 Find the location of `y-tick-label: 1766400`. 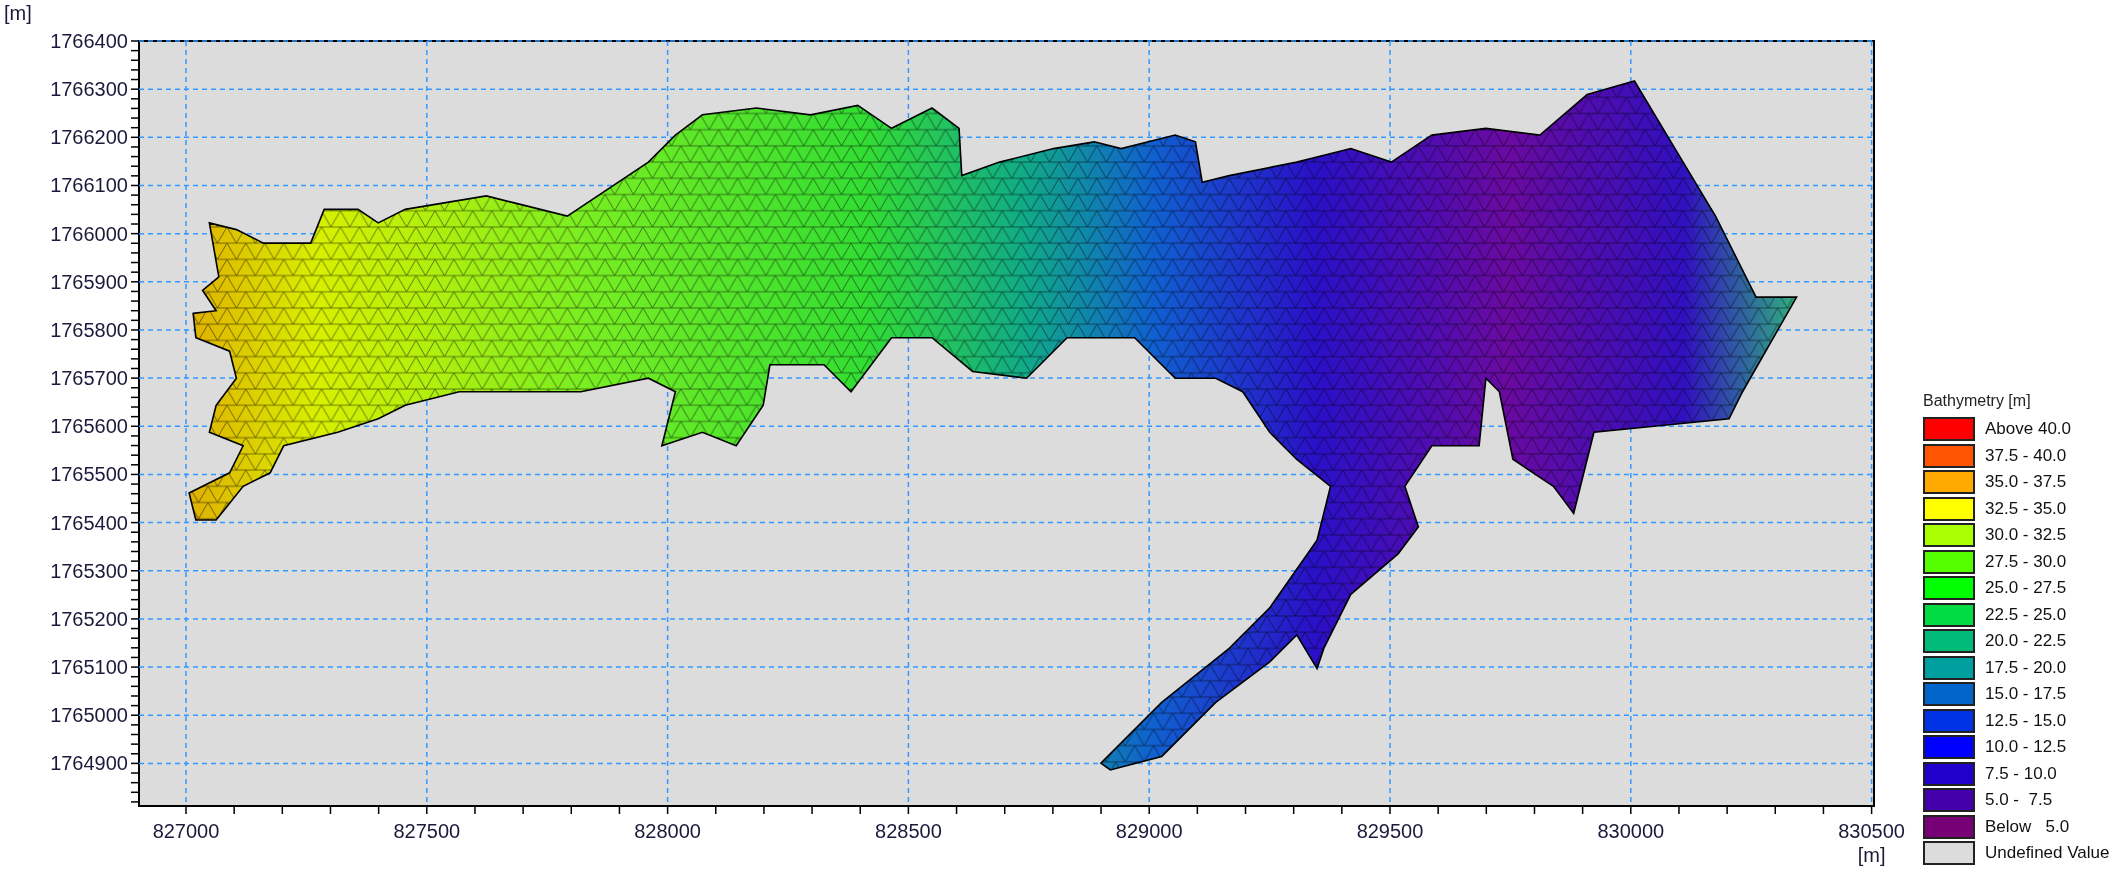

y-tick-label: 1766400 is located at coordinates (89, 41).